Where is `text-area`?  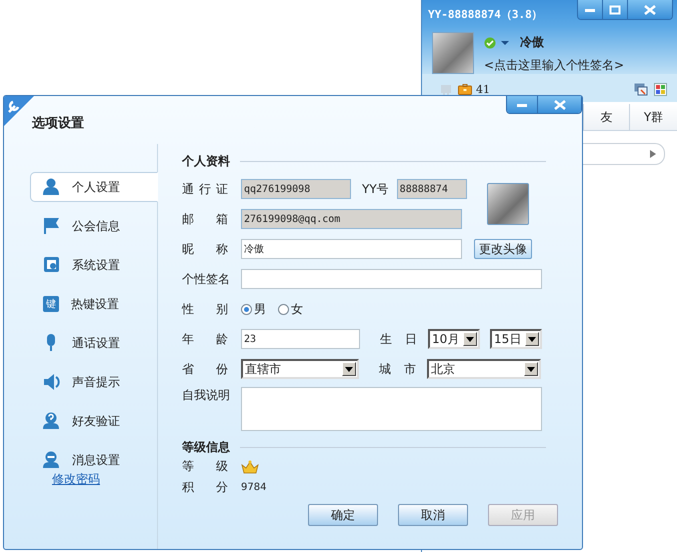
text-area is located at coordinates (391, 409).